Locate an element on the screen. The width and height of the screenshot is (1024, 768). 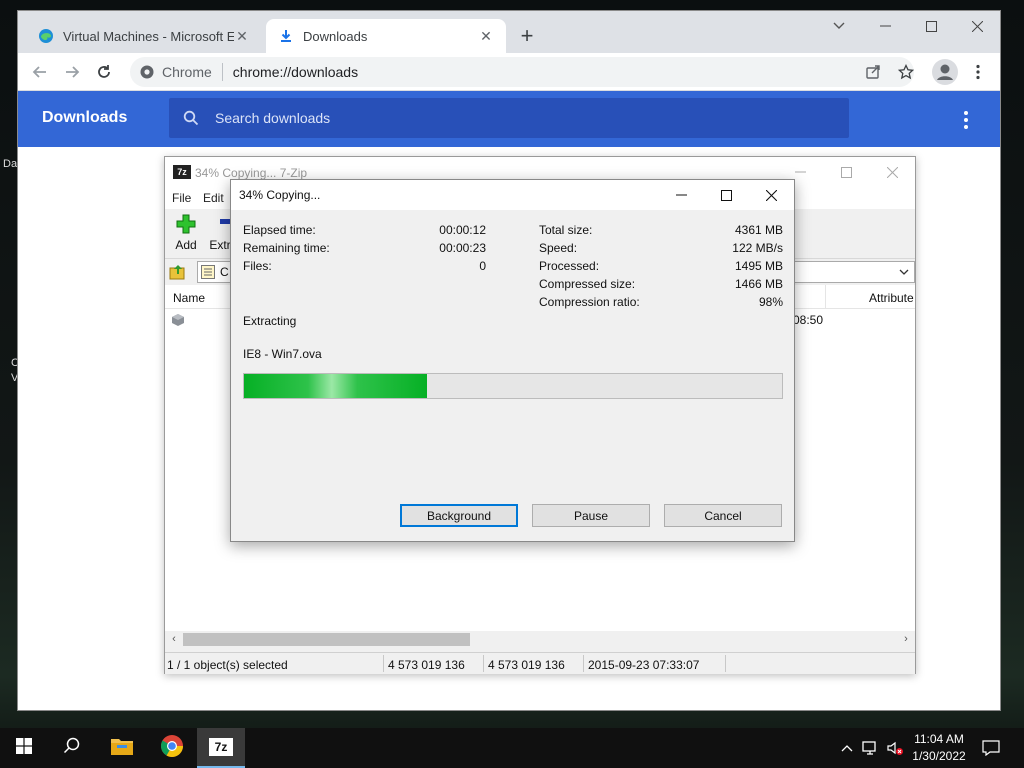
scroll-thumb is located at coordinates (326, 639).